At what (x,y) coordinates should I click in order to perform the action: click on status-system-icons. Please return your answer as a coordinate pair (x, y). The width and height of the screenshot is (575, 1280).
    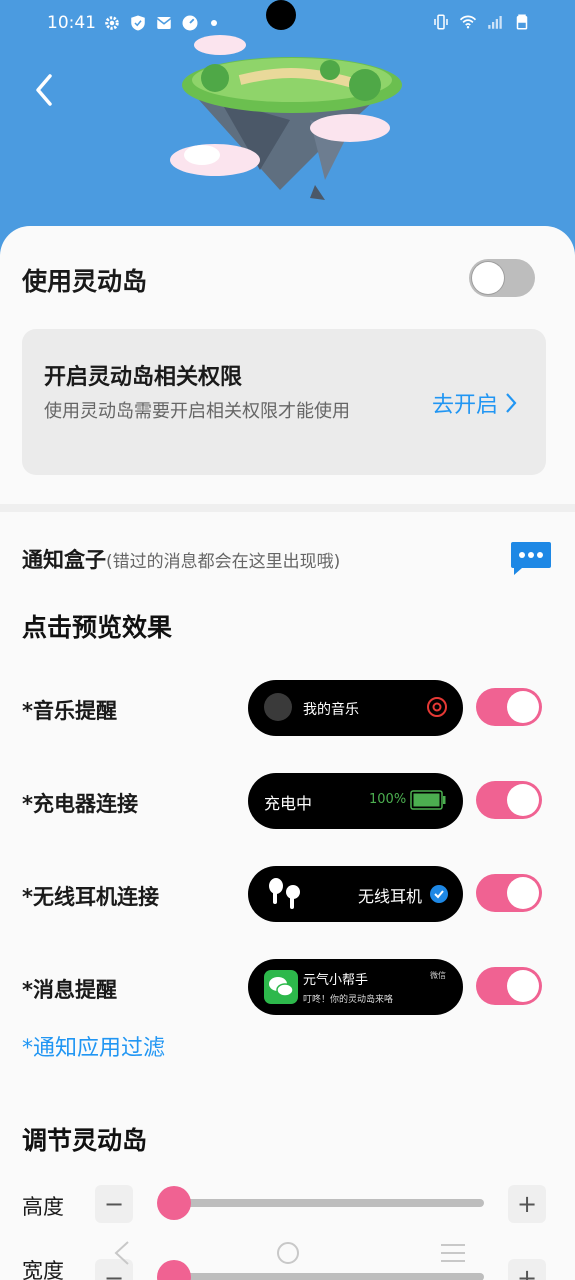
    Looking at the image, I should click on (481, 22).